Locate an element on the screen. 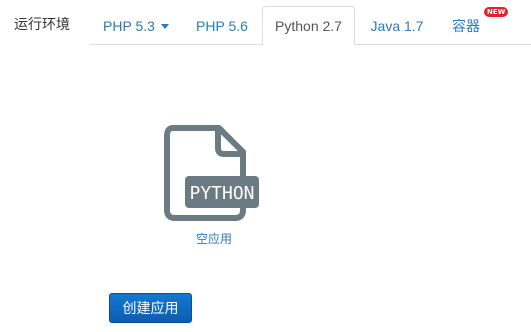  tab-label: PHP 5.3 is located at coordinates (129, 25).